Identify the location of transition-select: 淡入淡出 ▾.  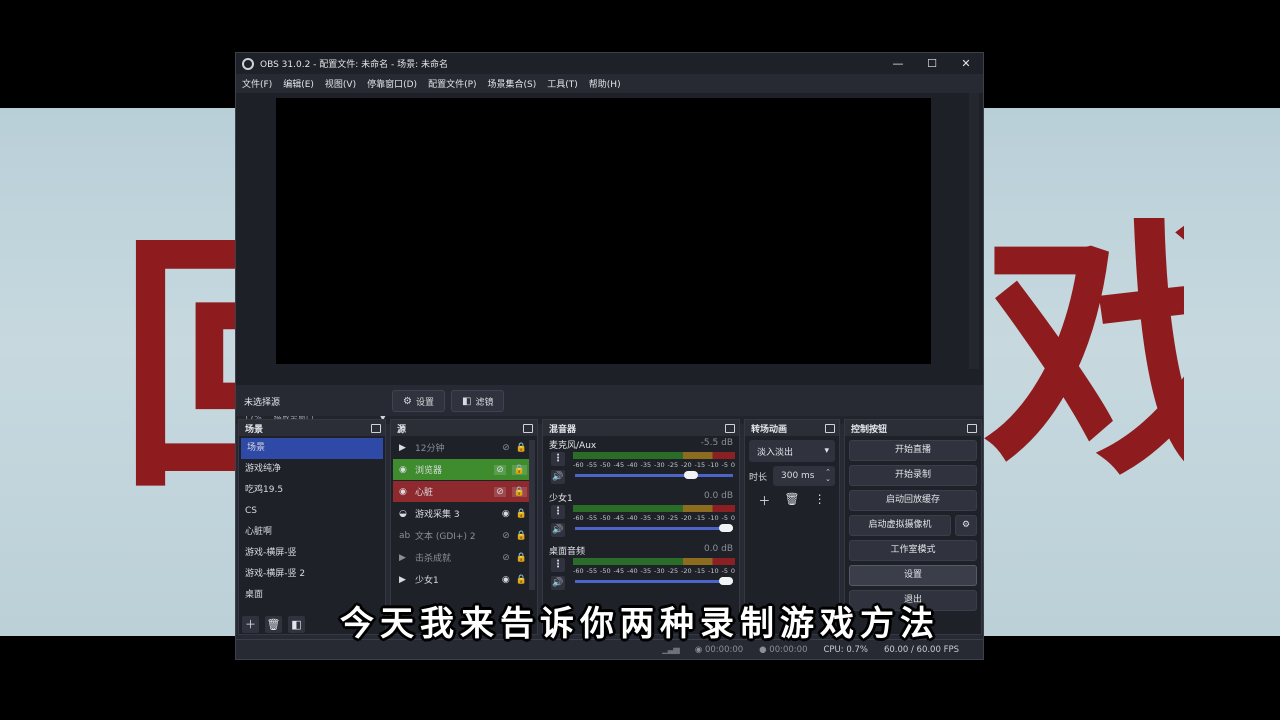
(792, 451).